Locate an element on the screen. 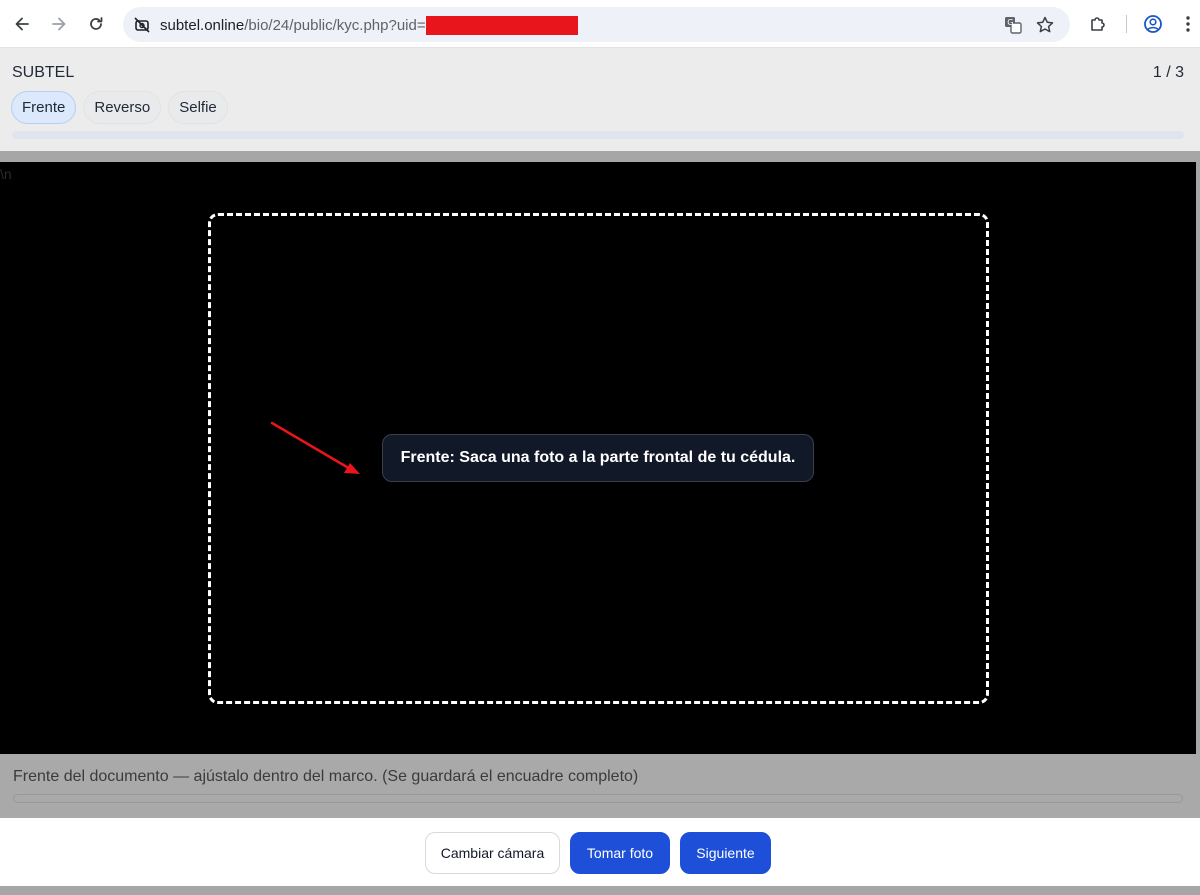 The width and height of the screenshot is (1200, 895). site-info-icon is located at coordinates (142, 25).